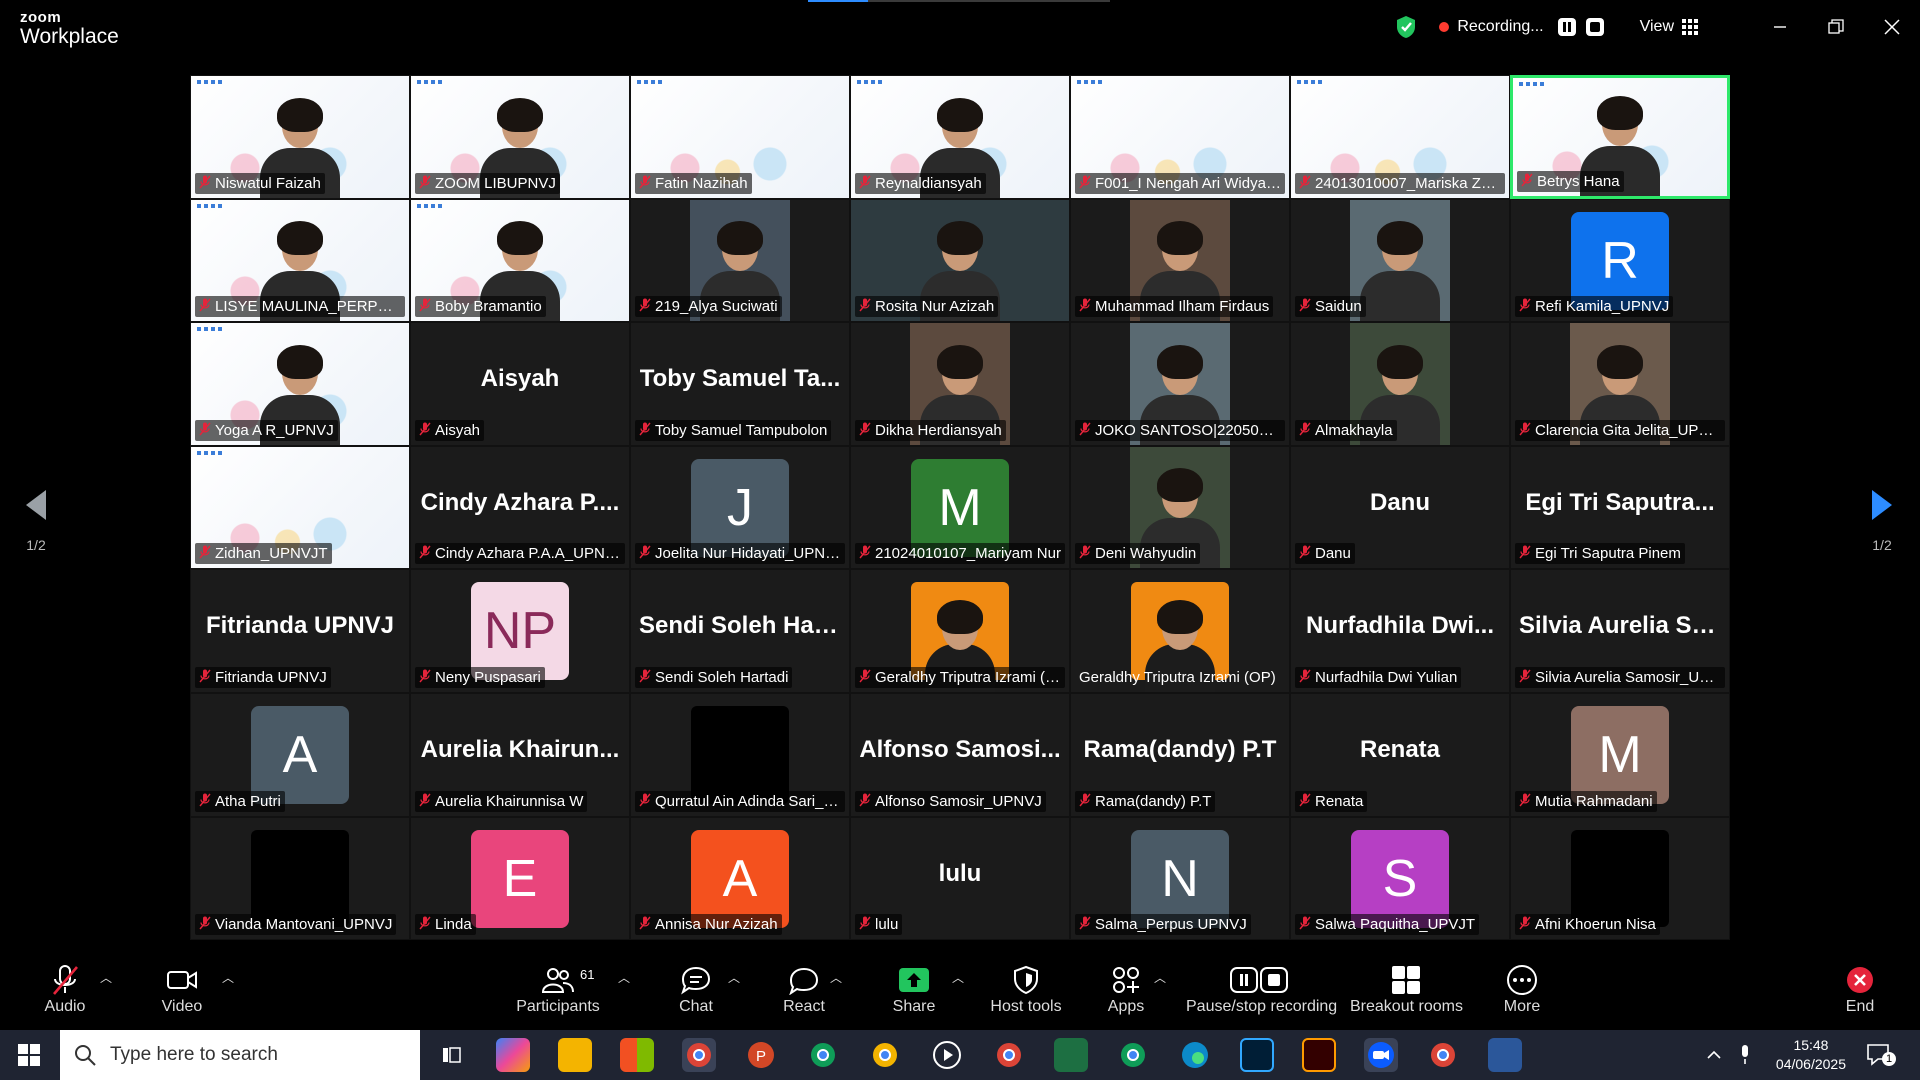 The image size is (1920, 1080). What do you see at coordinates (740, 631) in the screenshot?
I see `participant-tile: Sendi Soleh Har... Sendi Soleh Hartadi` at bounding box center [740, 631].